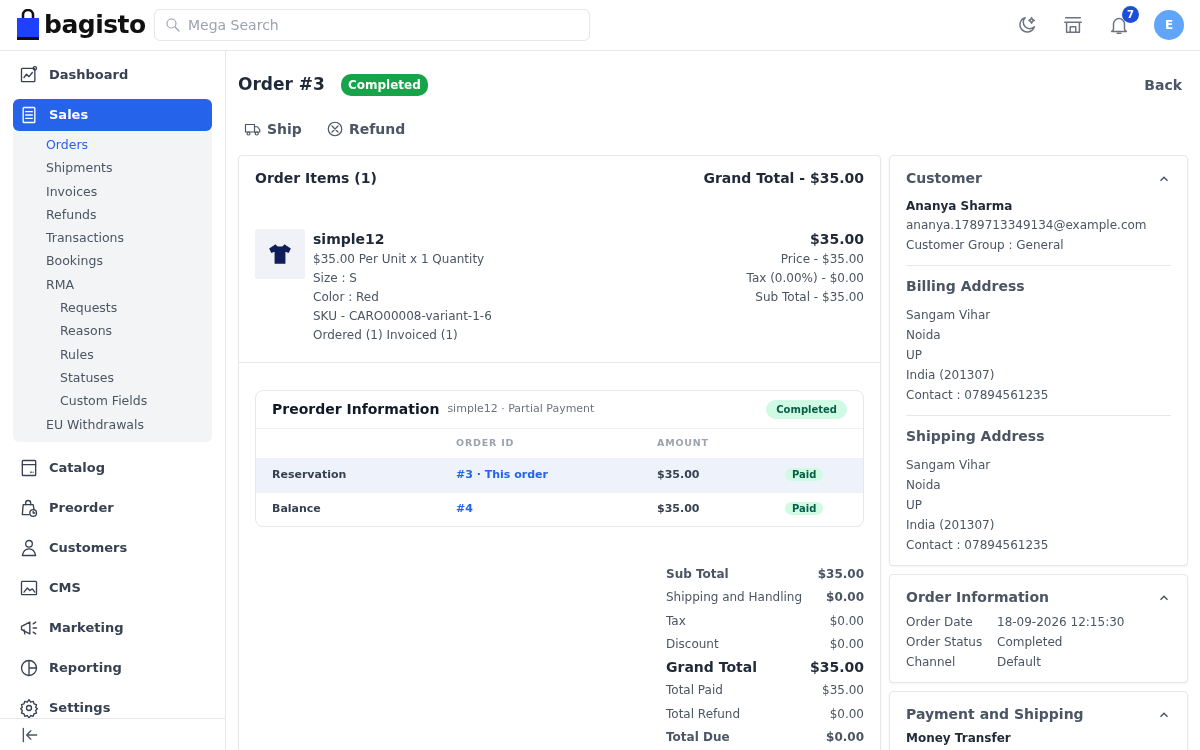 The width and height of the screenshot is (1200, 750). Describe the element at coordinates (112, 308) in the screenshot. I see `sidebar-subitem: Requests` at that location.